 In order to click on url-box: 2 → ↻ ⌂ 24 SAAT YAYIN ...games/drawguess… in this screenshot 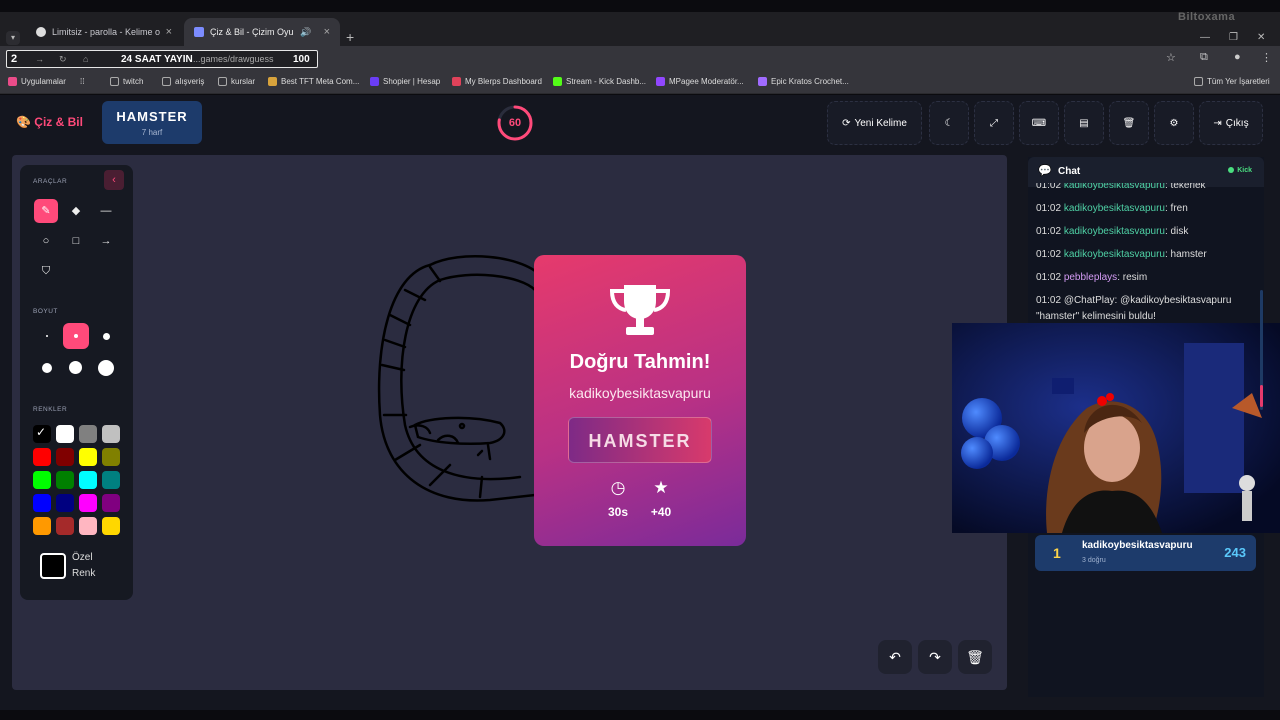, I will do `click(162, 59)`.